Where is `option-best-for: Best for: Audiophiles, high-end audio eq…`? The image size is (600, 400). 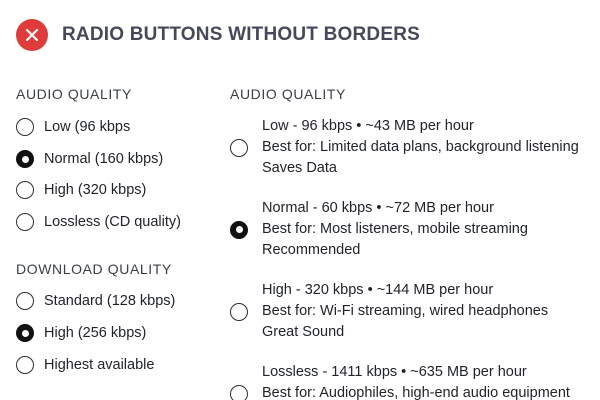 option-best-for: Best for: Audiophiles, high-end audio eq… is located at coordinates (416, 392).